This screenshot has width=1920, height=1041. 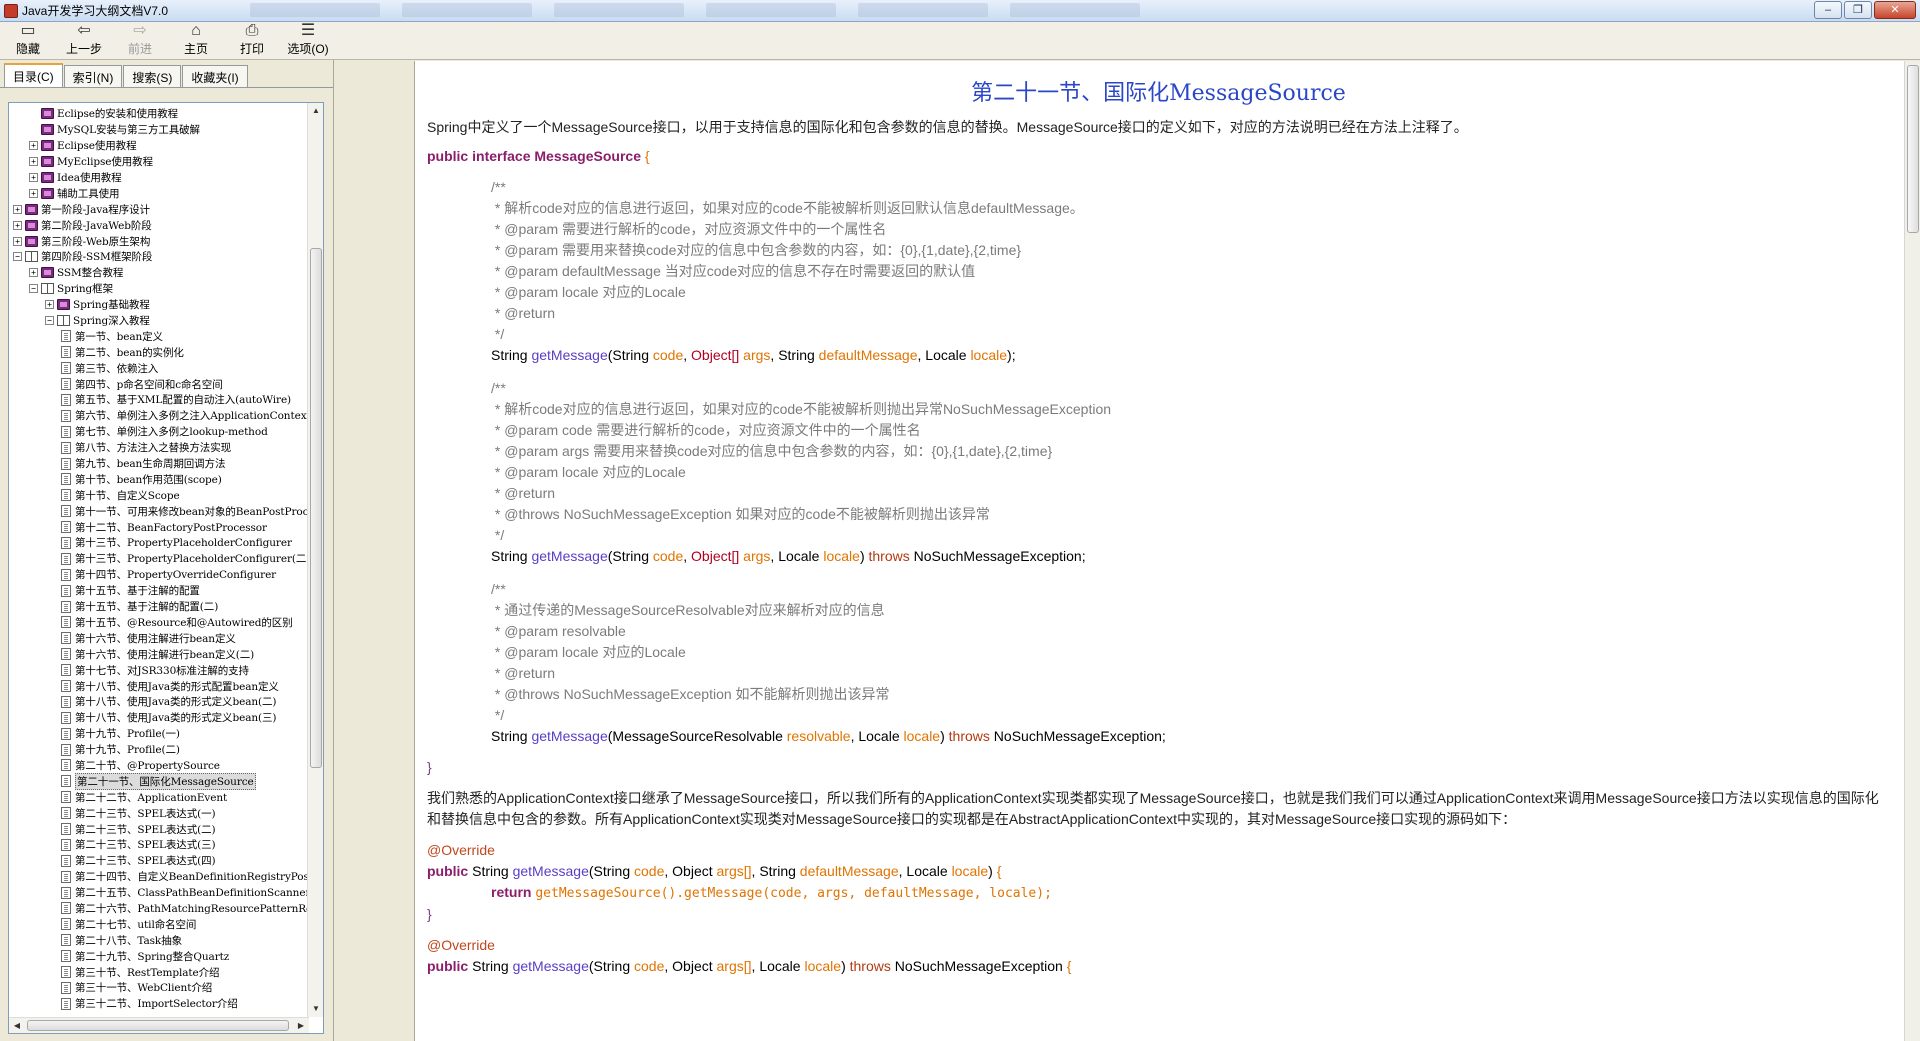 What do you see at coordinates (28, 30) in the screenshot?
I see `hide-icon: ▭` at bounding box center [28, 30].